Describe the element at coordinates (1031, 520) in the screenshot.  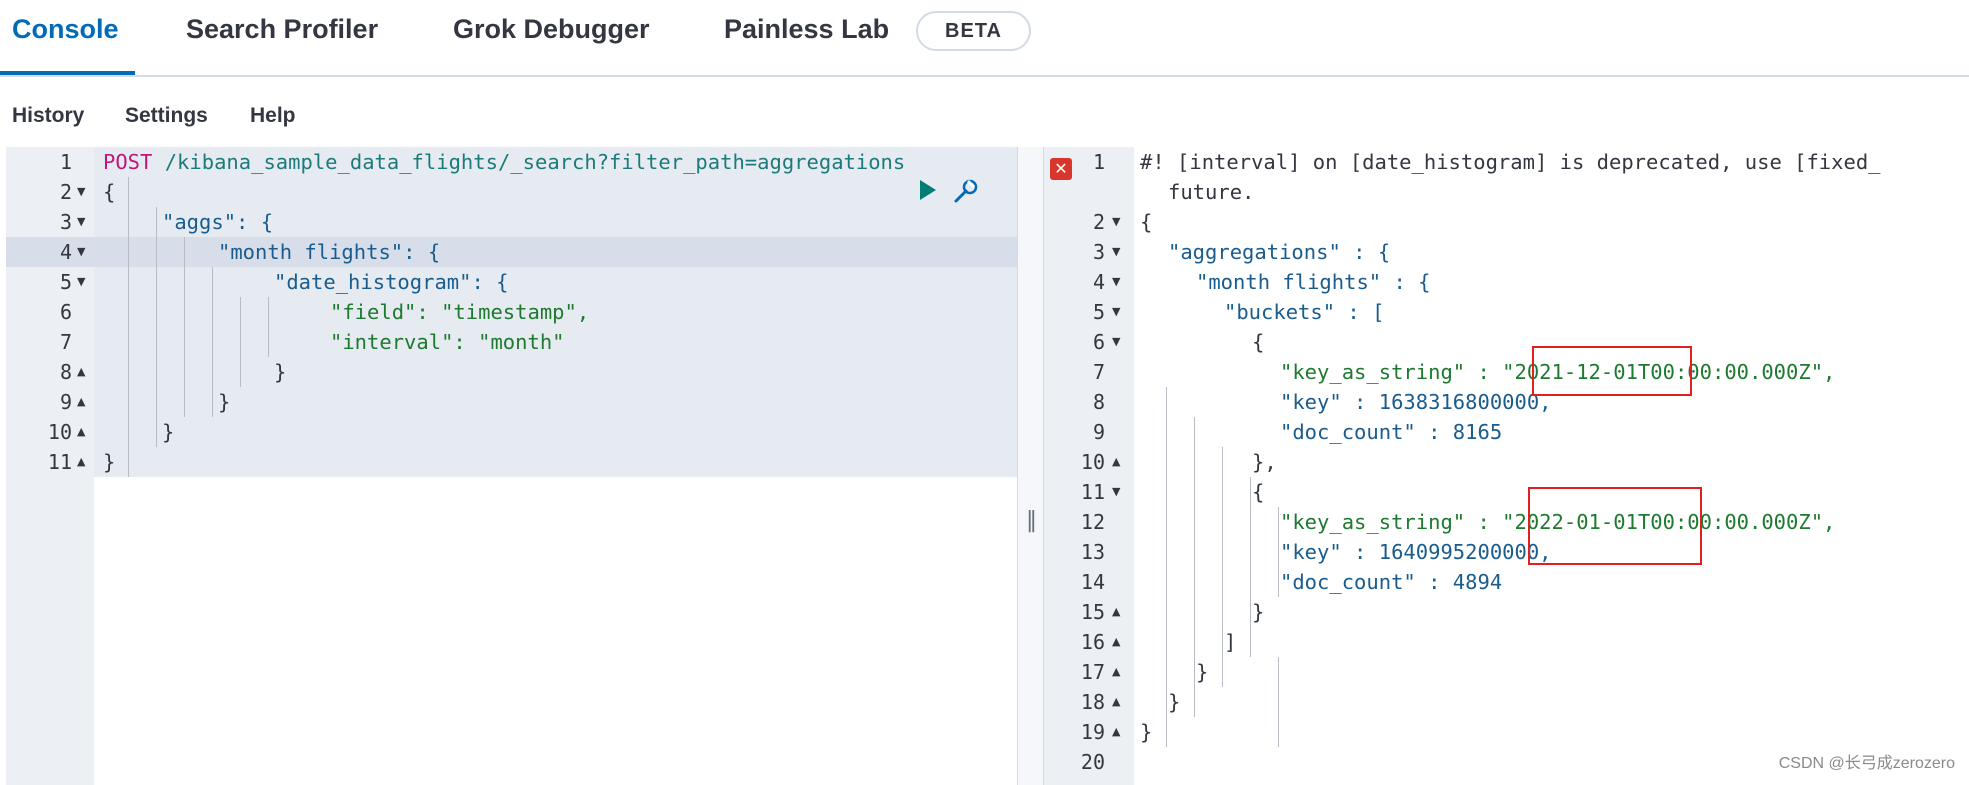
I see `drag-handle-icon: ‖` at that location.